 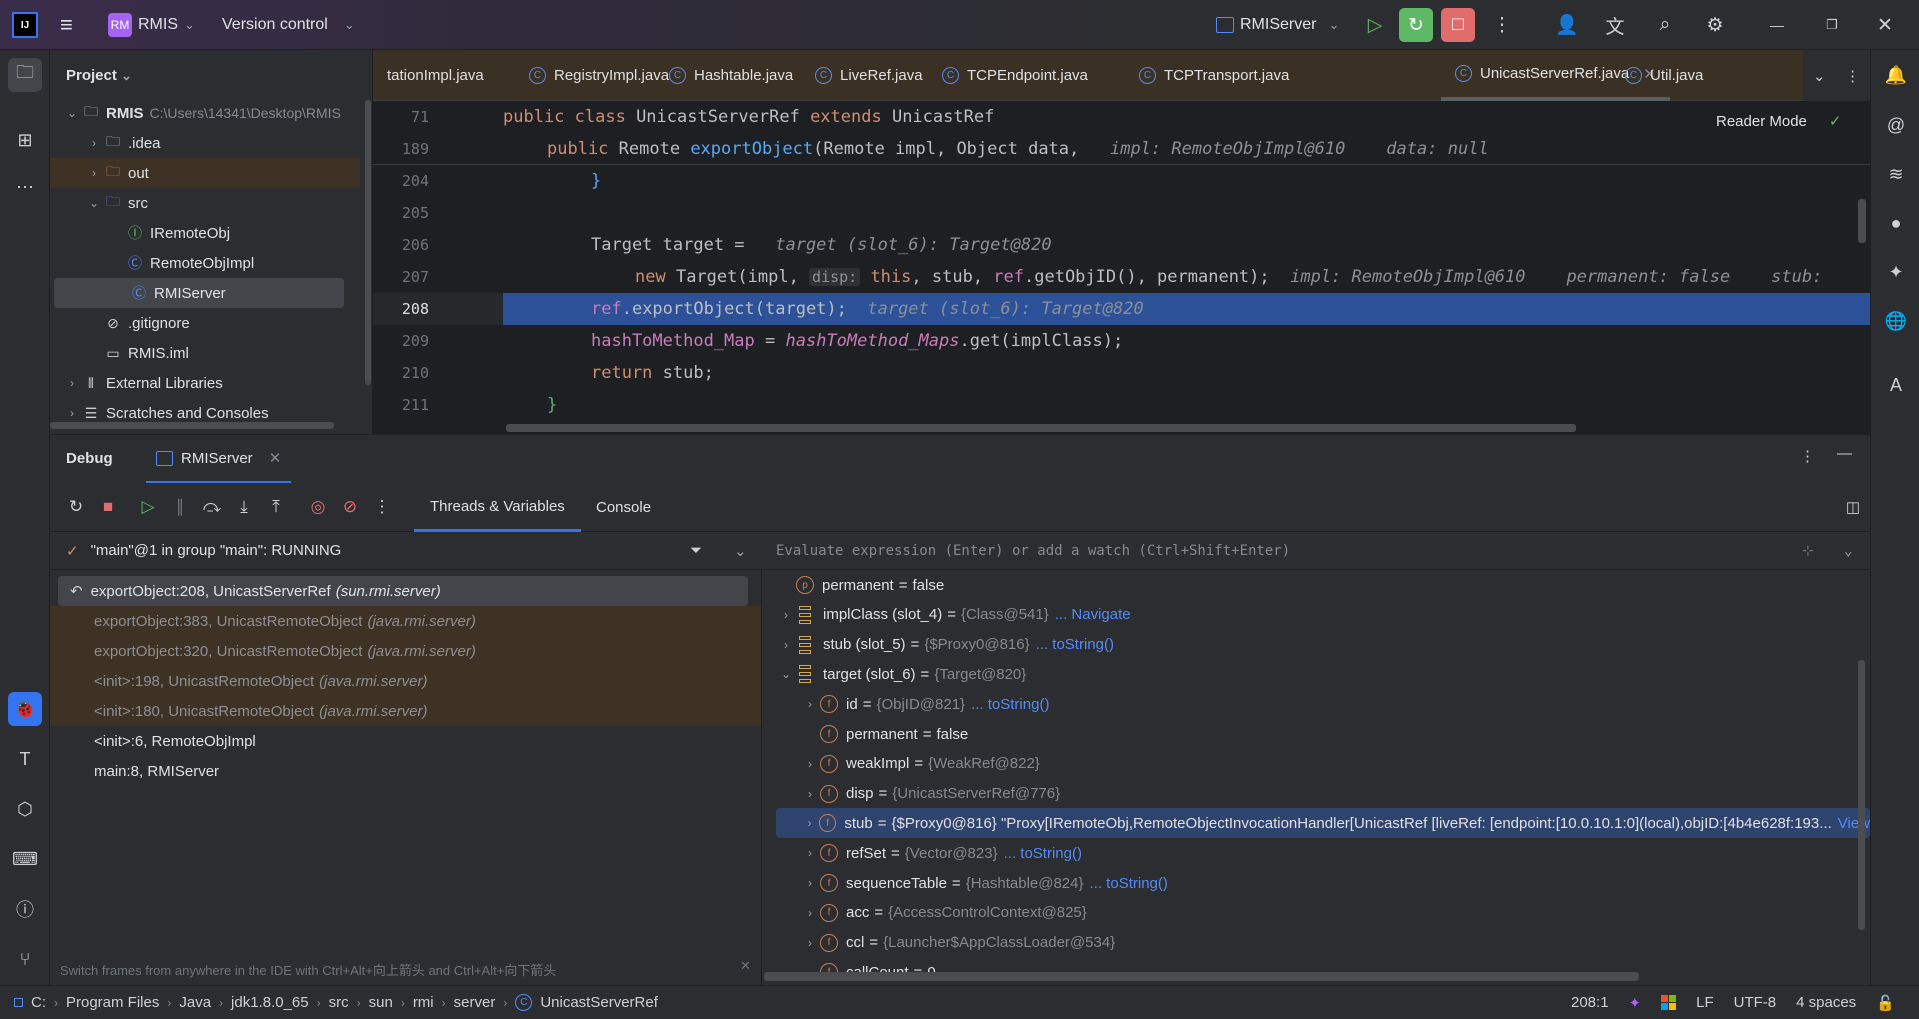 What do you see at coordinates (205, 353) in the screenshot?
I see `tree-item: ▭ RMIS.iml` at bounding box center [205, 353].